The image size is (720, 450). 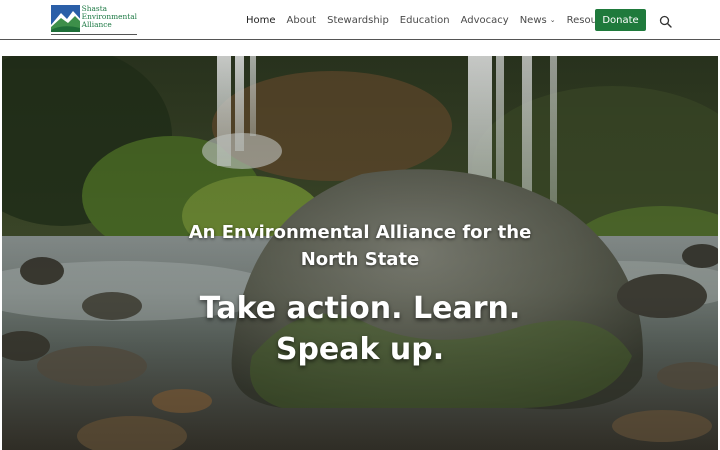 I want to click on nav-news: News ⌄, so click(x=538, y=20).